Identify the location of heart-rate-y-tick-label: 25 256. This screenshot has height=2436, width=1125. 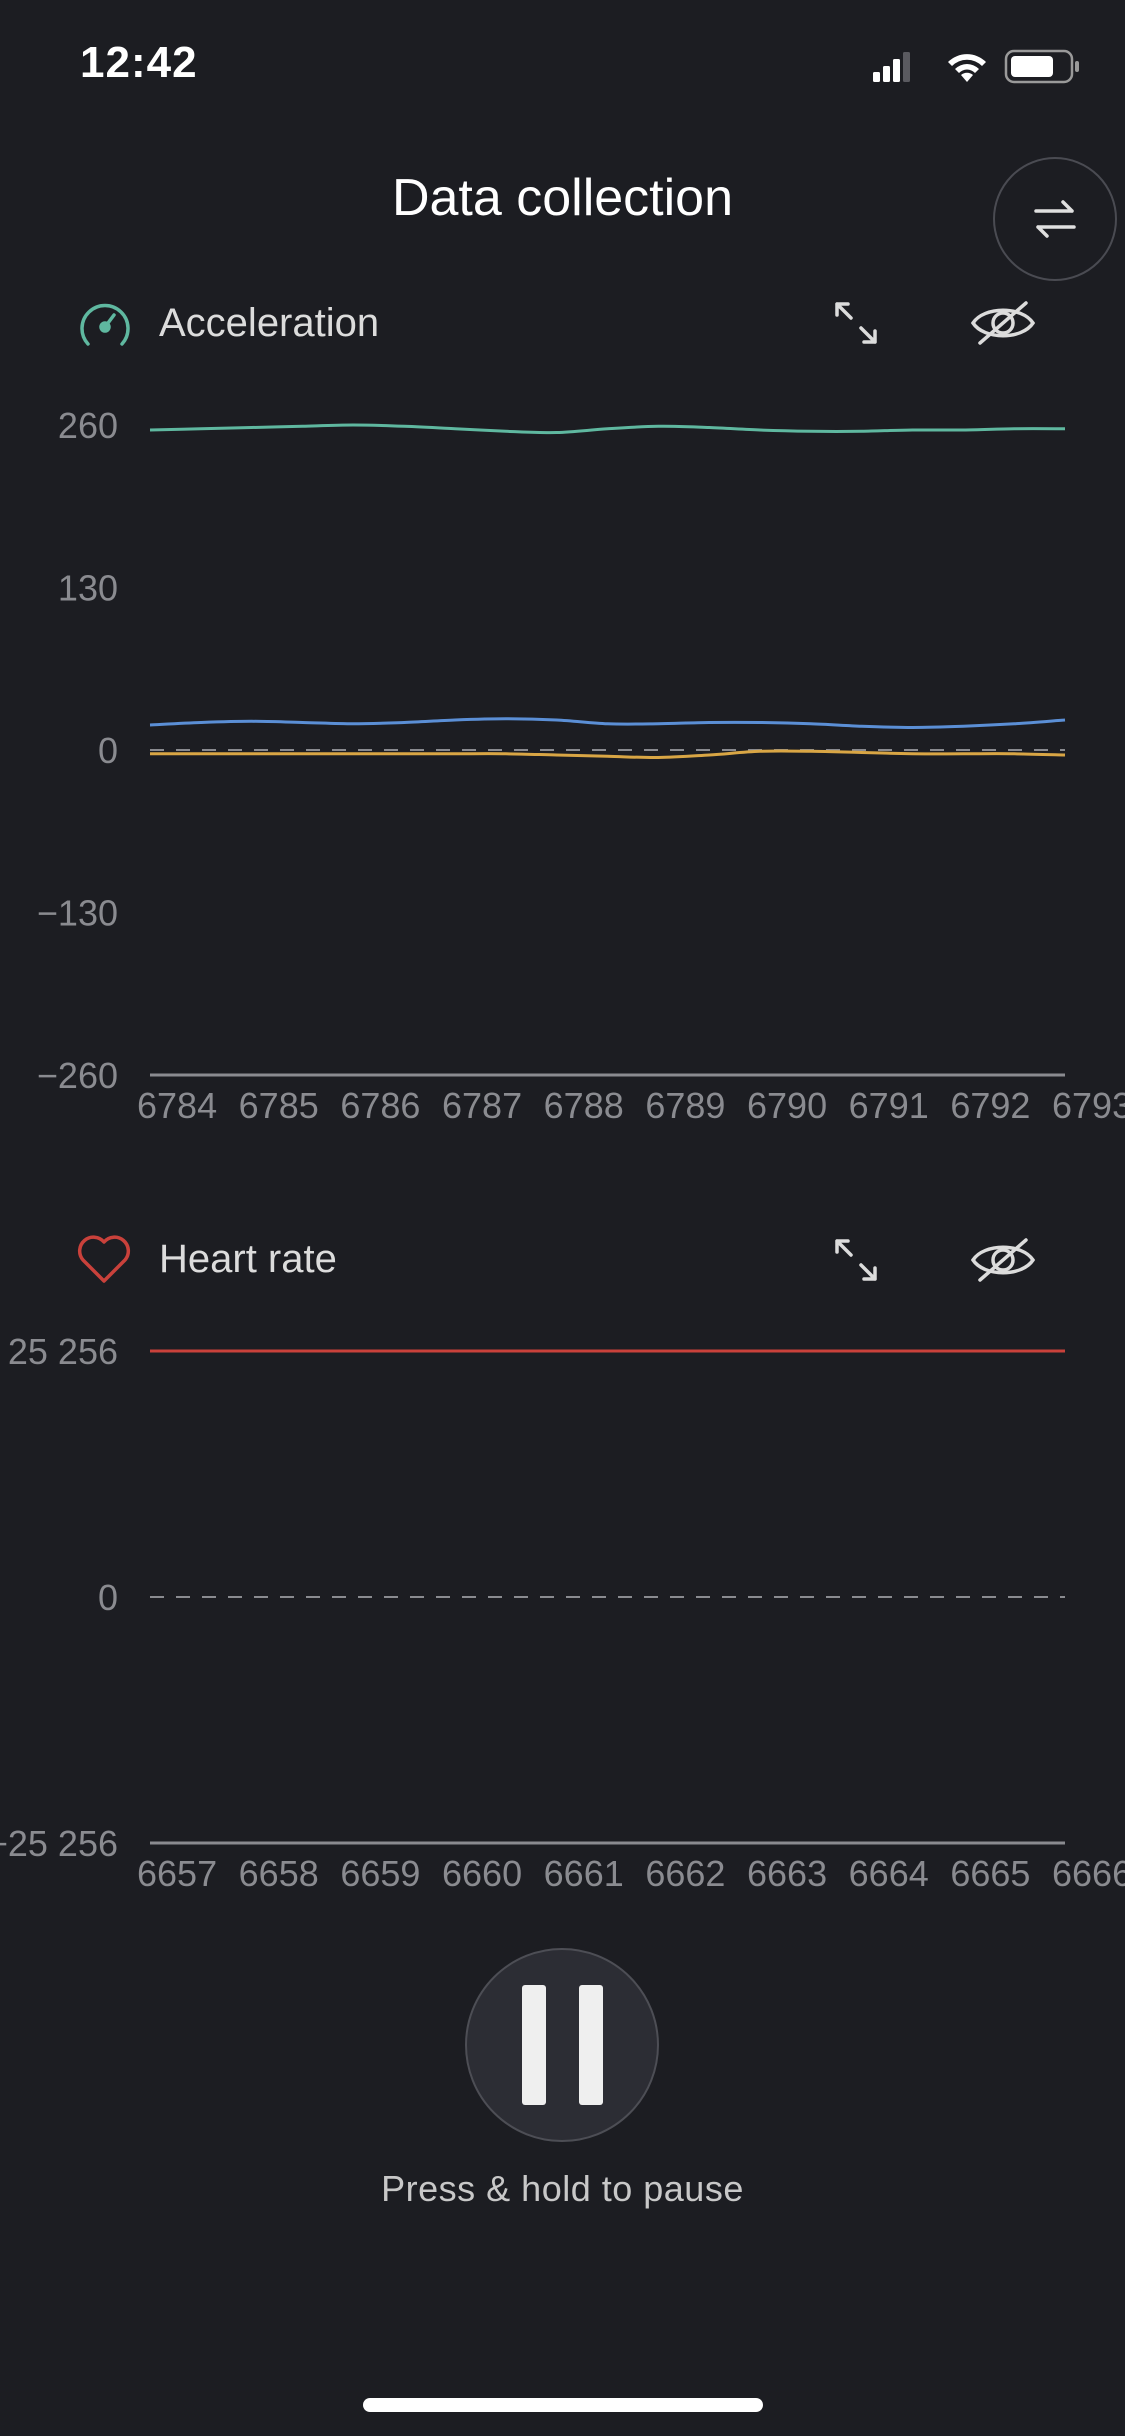
(63, 1351).